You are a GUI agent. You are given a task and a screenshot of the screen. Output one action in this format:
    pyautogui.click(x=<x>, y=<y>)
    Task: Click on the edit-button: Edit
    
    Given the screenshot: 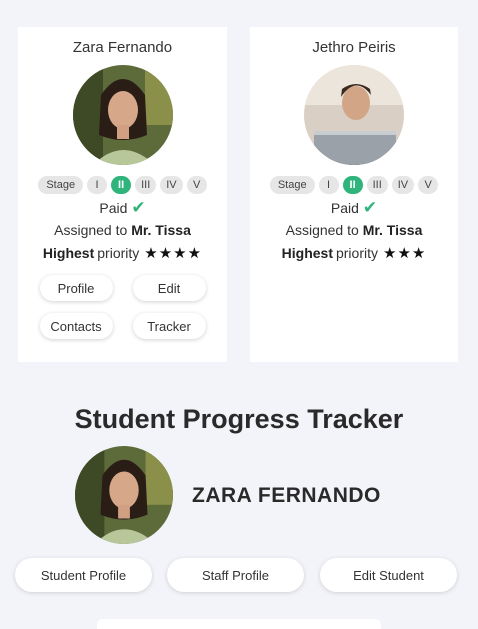 What is the action you would take?
    pyautogui.click(x=169, y=288)
    